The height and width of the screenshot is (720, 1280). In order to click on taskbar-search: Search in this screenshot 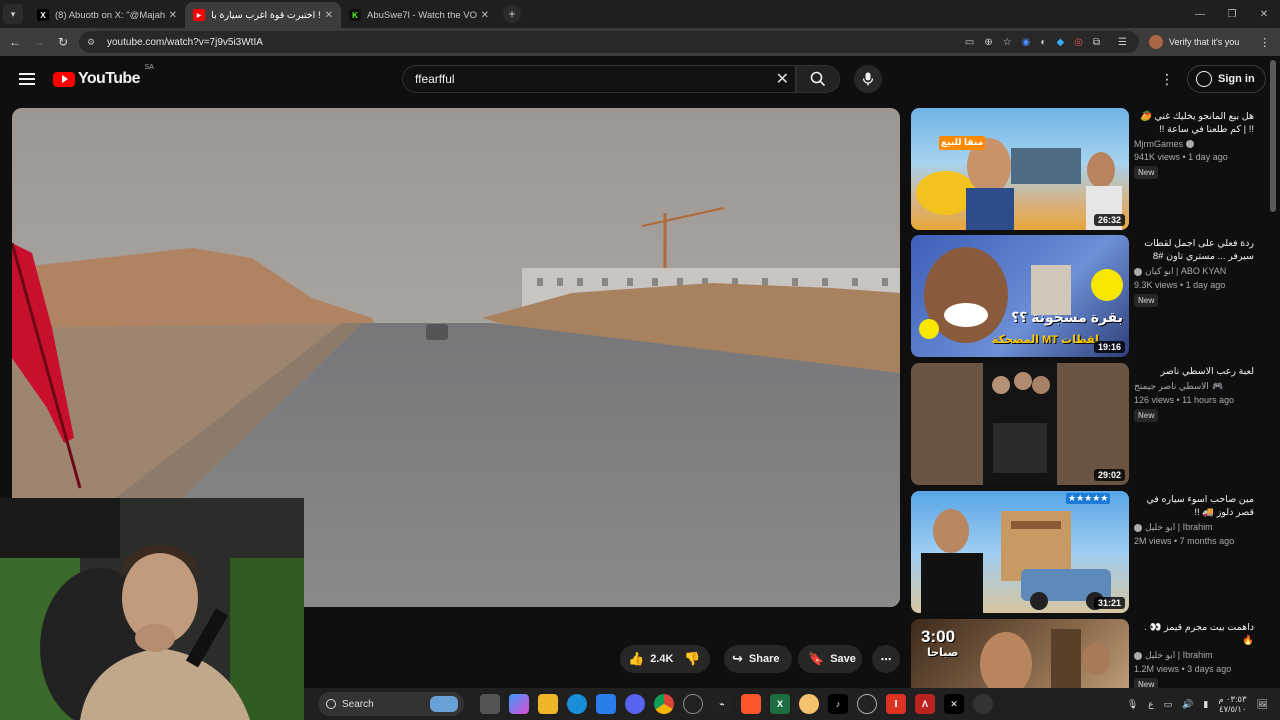, I will do `click(391, 704)`.